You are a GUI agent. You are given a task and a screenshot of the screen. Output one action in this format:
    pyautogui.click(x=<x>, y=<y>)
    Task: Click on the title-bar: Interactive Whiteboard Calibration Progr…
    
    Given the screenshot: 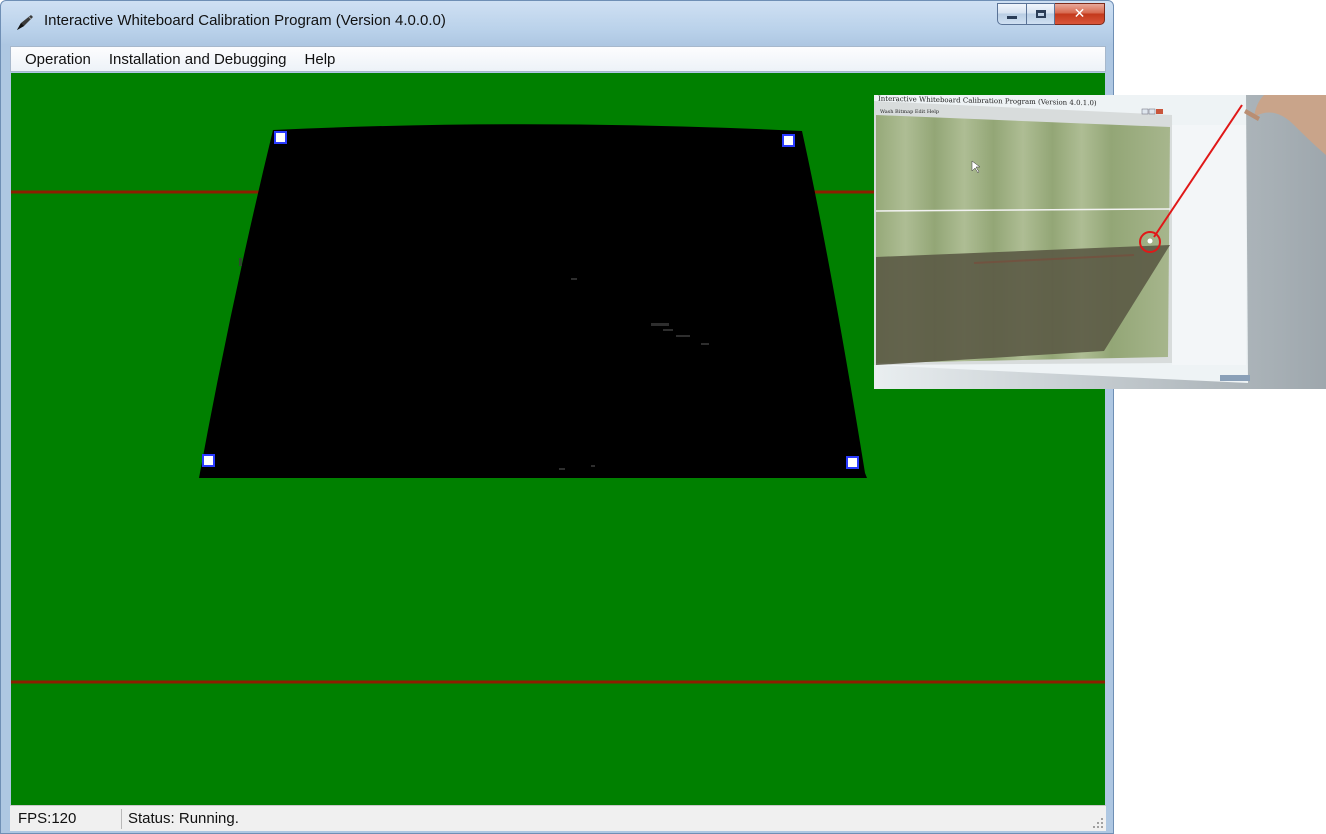 What is the action you would take?
    pyautogui.click(x=557, y=21)
    